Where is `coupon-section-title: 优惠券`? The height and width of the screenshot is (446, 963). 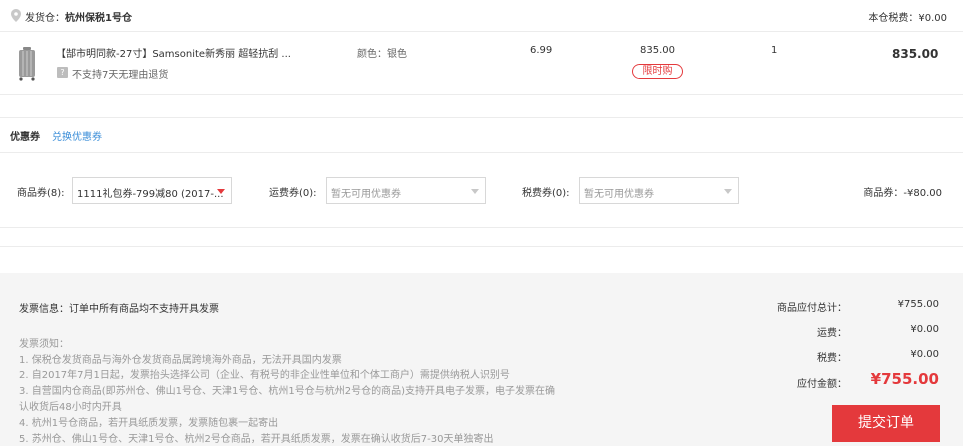
coupon-section-title: 优惠券 is located at coordinates (25, 137).